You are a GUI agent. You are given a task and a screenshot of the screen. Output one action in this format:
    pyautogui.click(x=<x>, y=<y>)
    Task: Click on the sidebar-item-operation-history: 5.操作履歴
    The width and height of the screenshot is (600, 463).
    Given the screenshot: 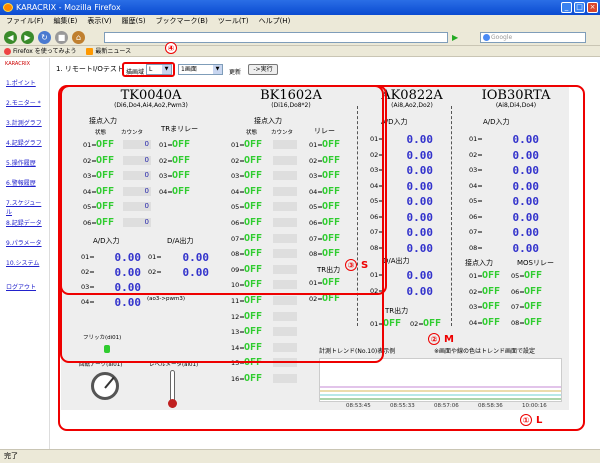 What is the action you would take?
    pyautogui.click(x=24, y=165)
    